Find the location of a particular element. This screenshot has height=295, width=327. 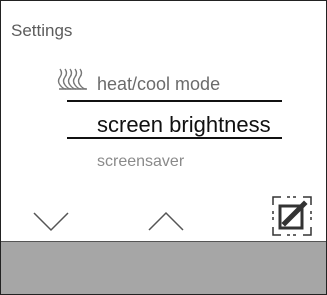

selection-rule-bottom is located at coordinates (174, 138).